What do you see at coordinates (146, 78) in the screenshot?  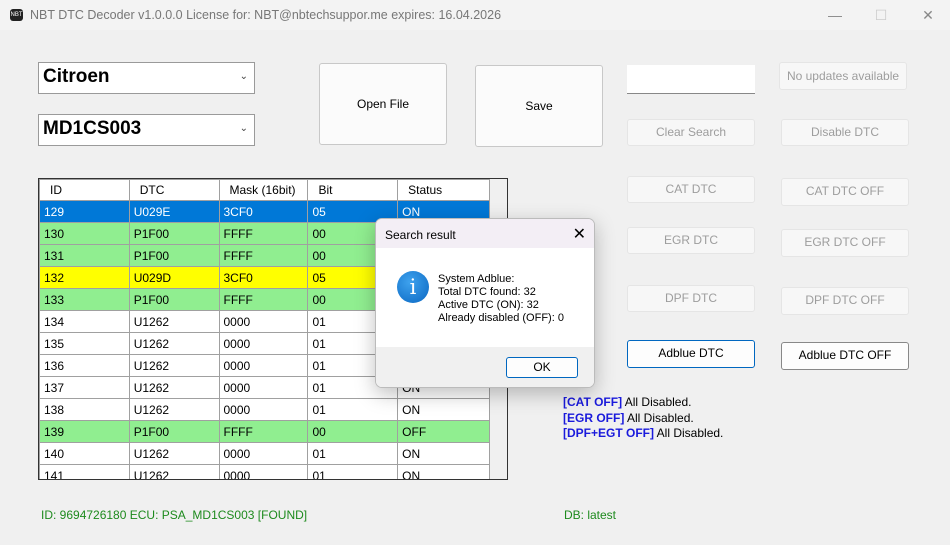 I see `make-select: Citroen ⌄` at bounding box center [146, 78].